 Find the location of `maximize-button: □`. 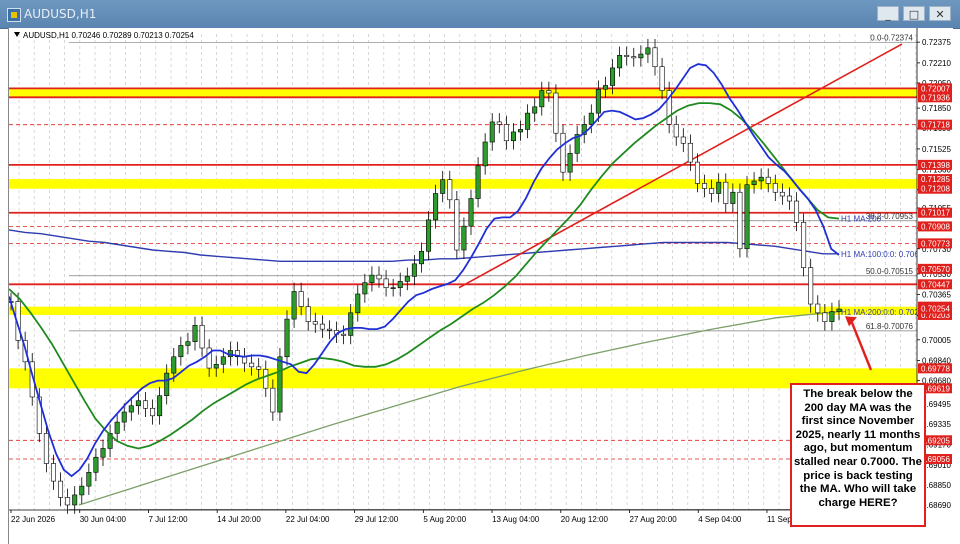

maximize-button: □ is located at coordinates (914, 13).